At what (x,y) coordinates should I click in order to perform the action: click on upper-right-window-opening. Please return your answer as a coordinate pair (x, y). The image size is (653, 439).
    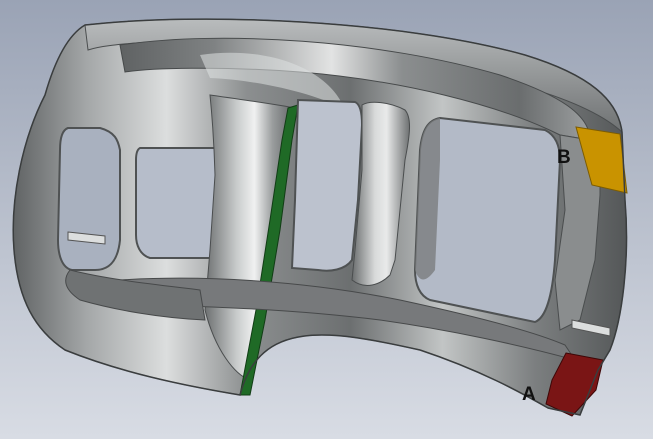
    Looking at the image, I should click on (327, 185).